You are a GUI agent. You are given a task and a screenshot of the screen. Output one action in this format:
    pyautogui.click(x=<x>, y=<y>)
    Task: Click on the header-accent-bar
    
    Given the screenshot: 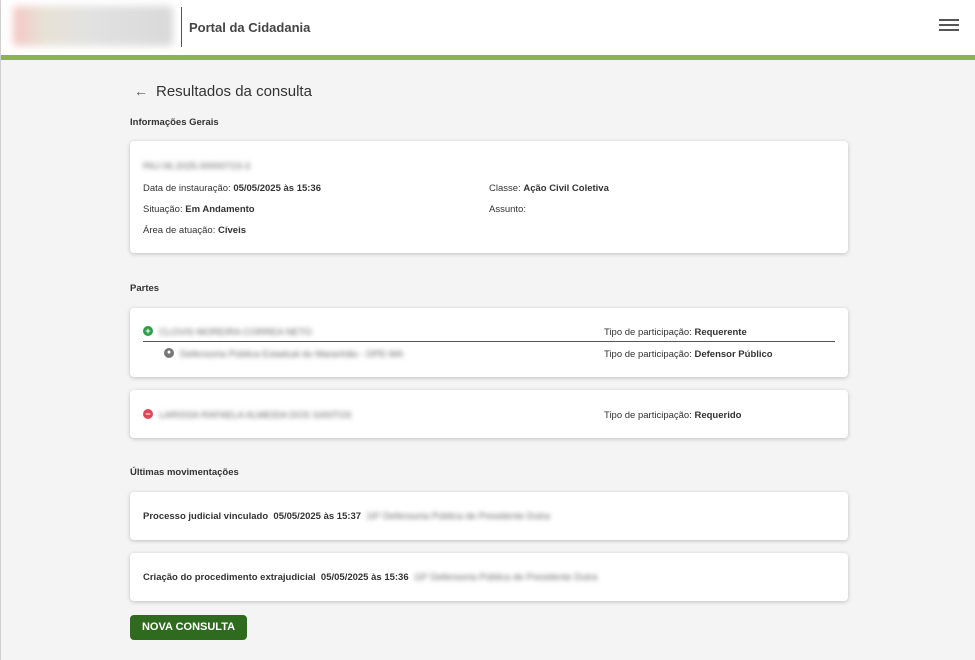 What is the action you would take?
    pyautogui.click(x=488, y=57)
    